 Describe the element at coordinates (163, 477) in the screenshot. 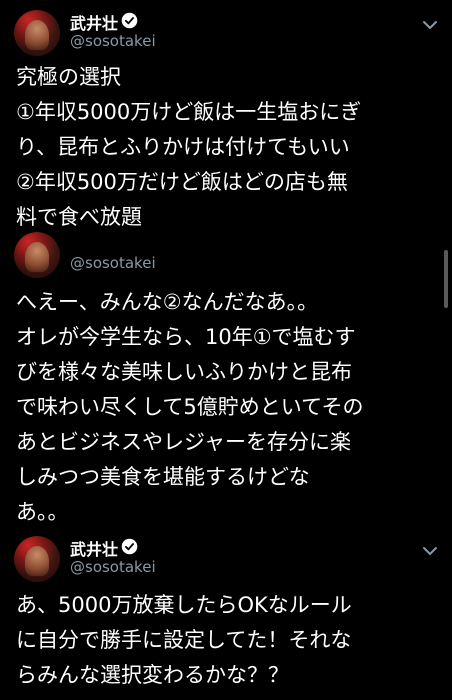

I see `tweet-line: しみつつ美食を堪能するけどな` at that location.